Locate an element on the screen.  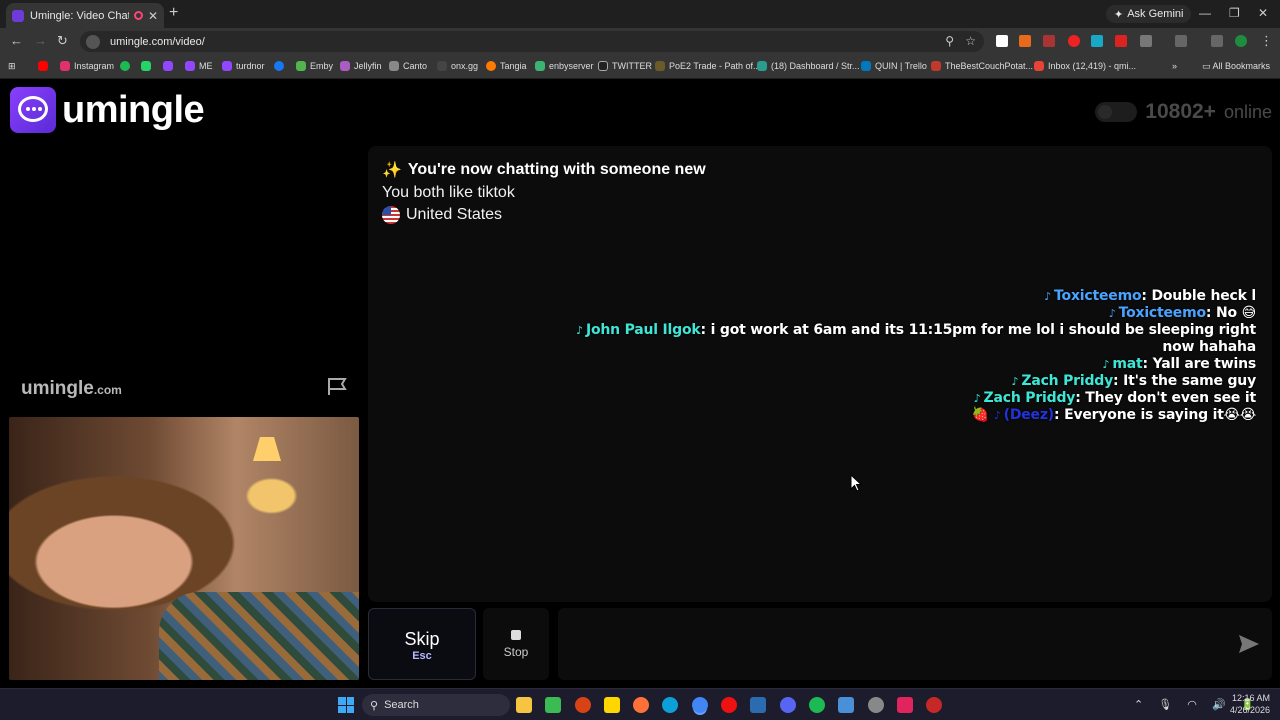
minimize-icon: — is located at coordinates (1205, 13).